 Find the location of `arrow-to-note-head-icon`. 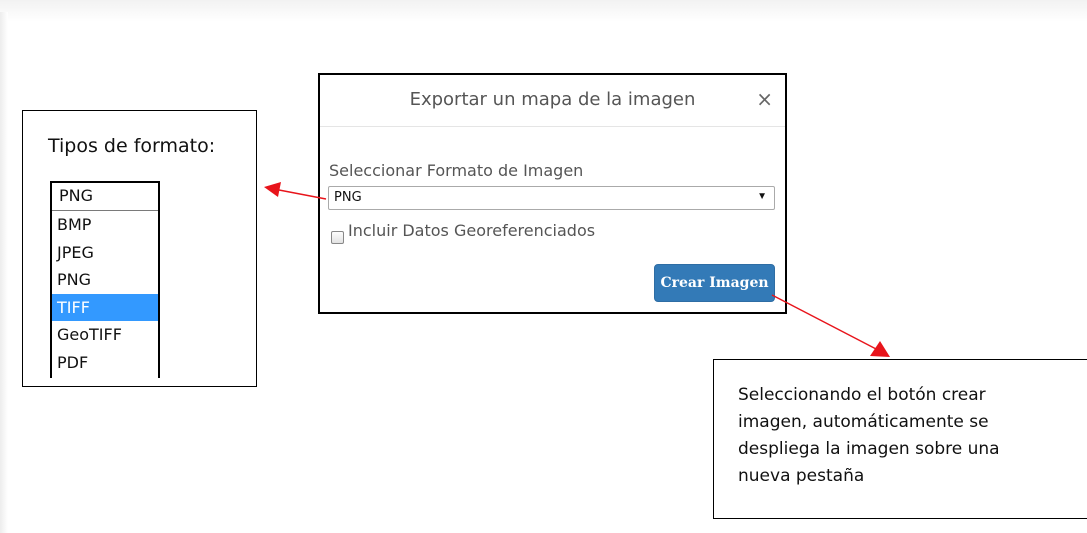

arrow-to-note-head-icon is located at coordinates (880, 349).